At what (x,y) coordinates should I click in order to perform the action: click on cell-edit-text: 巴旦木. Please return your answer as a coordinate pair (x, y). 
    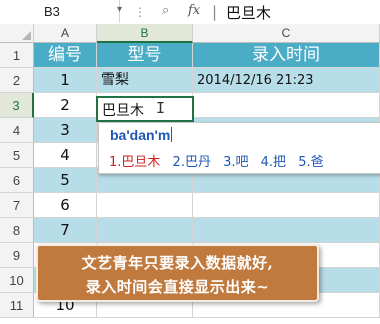
    Looking at the image, I should click on (123, 110).